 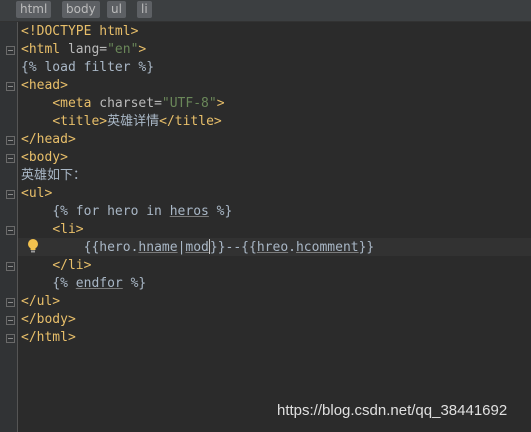 I want to click on endfor-tag-end: %}, so click(x=134, y=283).